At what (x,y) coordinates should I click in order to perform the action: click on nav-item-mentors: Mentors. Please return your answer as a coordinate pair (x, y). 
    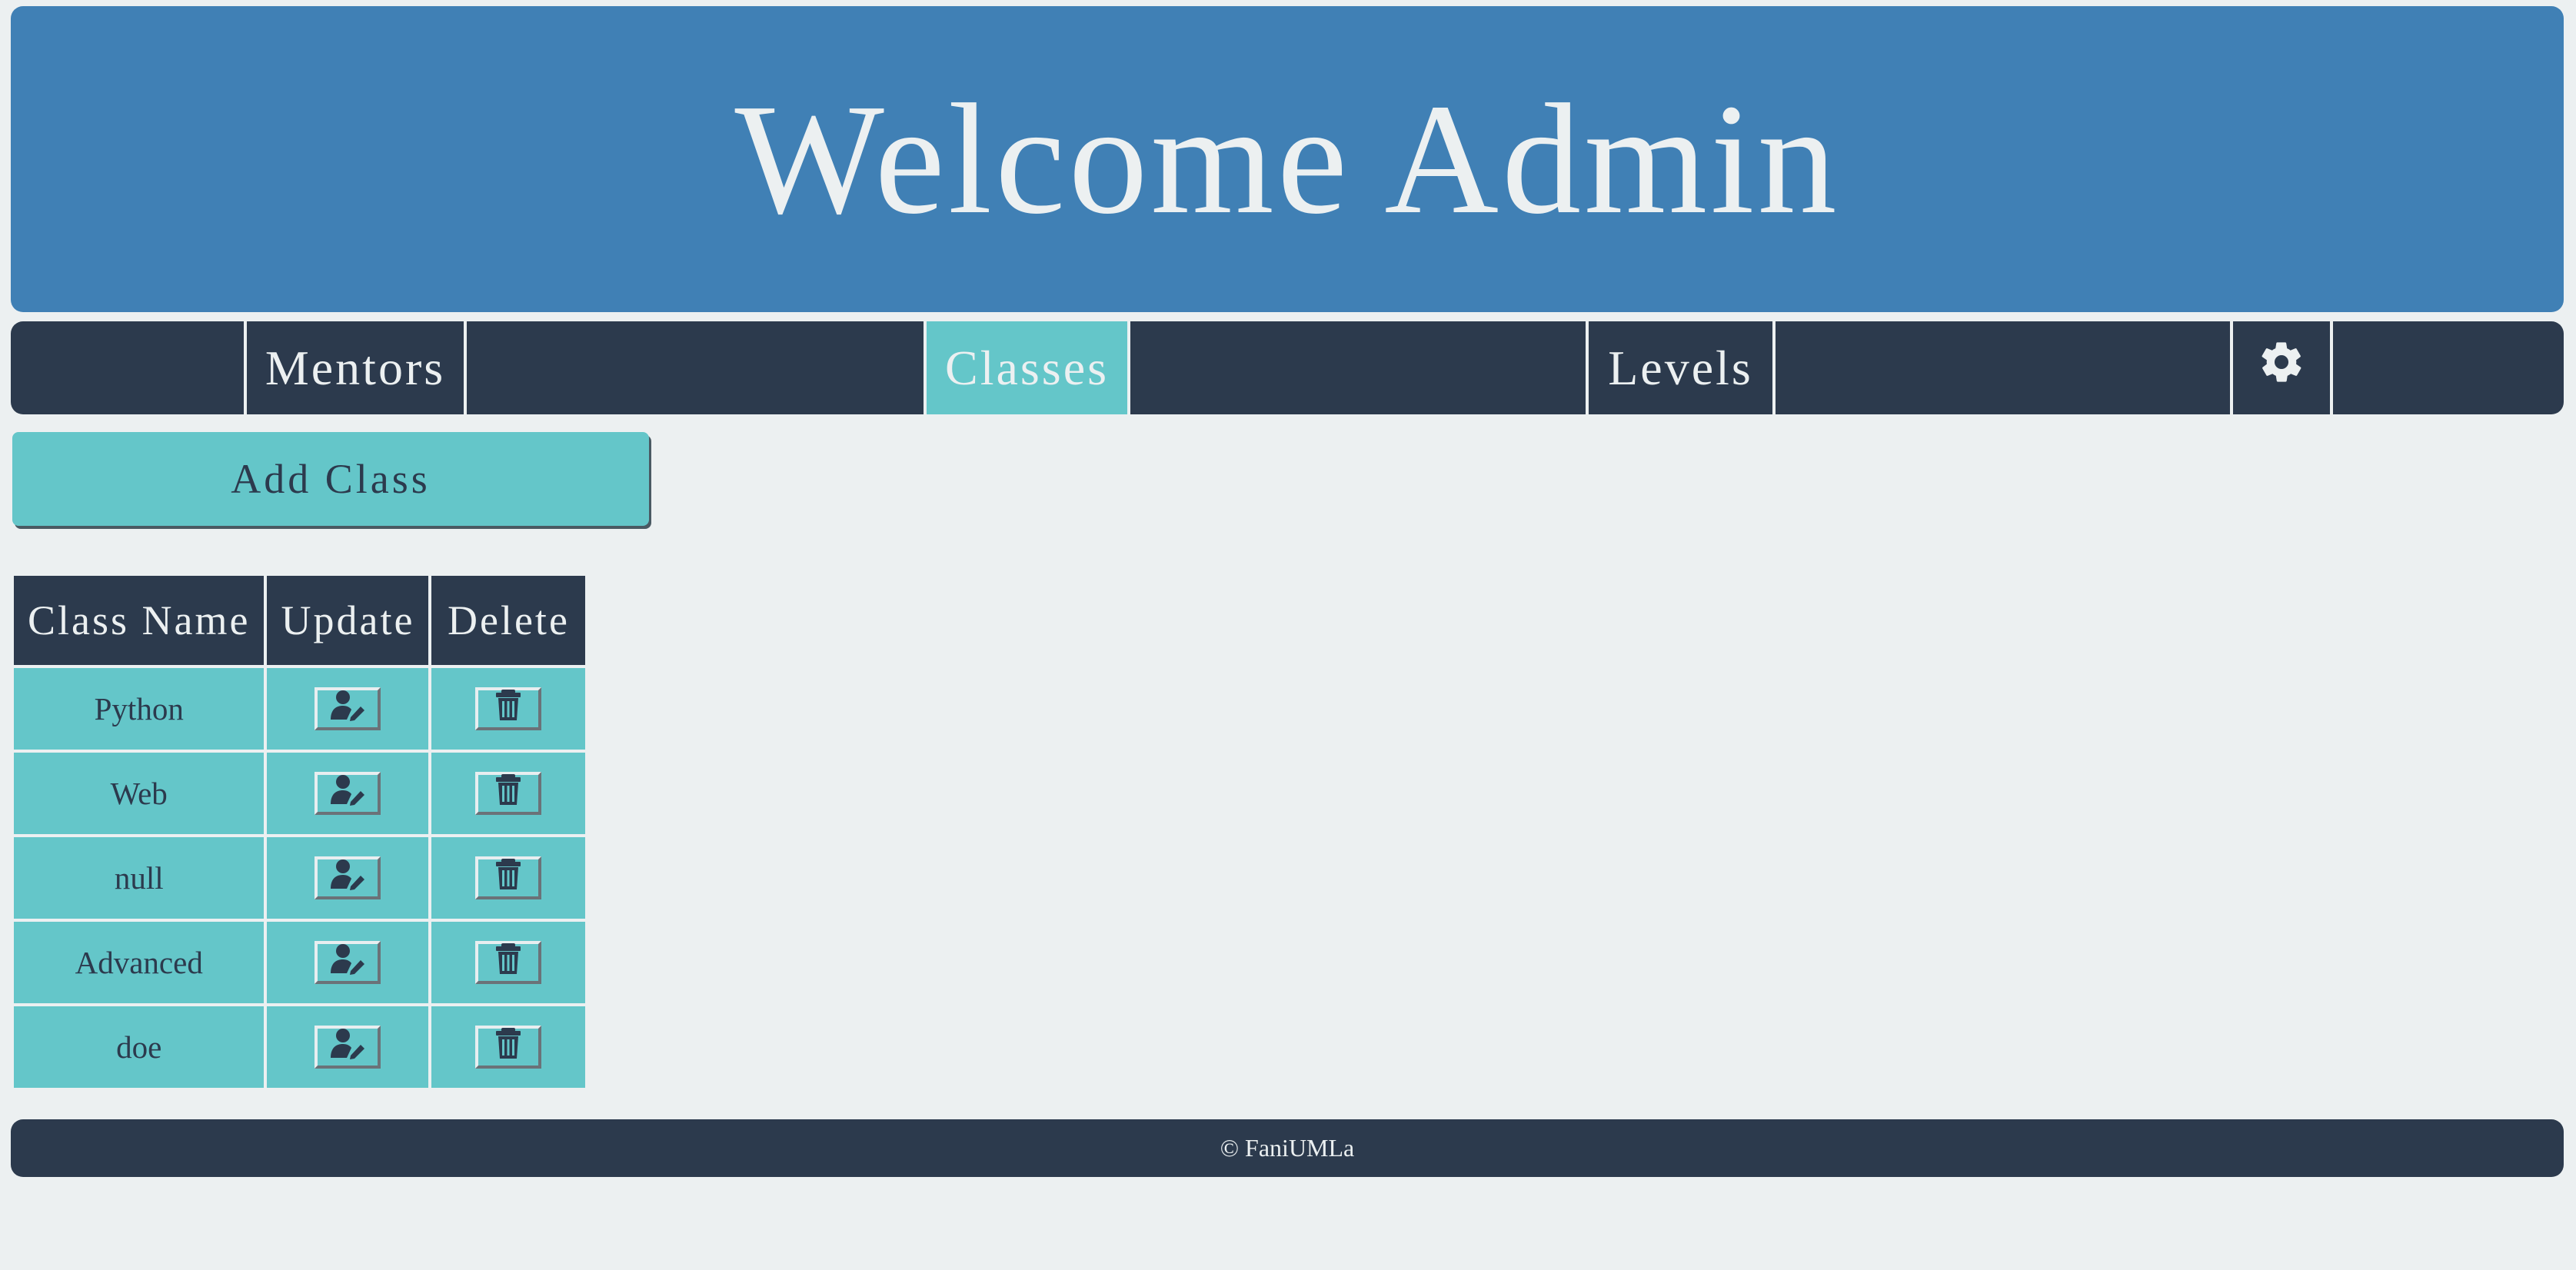
    Looking at the image, I should click on (355, 367).